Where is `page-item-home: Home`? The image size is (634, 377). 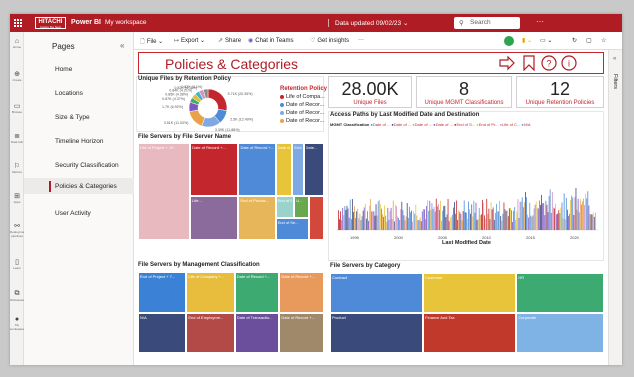 page-item-home: Home is located at coordinates (79, 69).